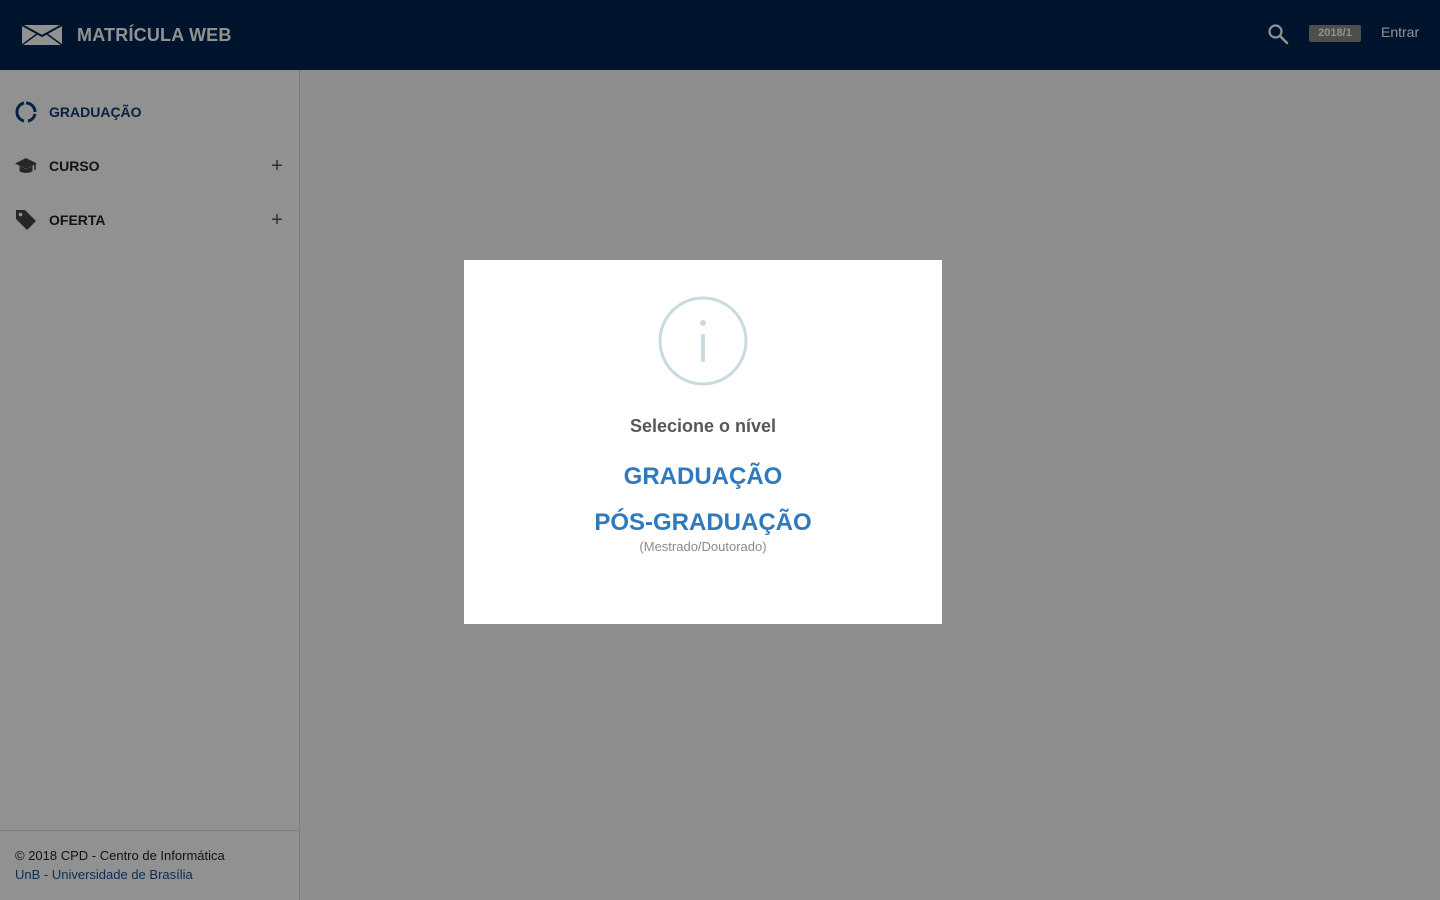  Describe the element at coordinates (703, 426) in the screenshot. I see `dialog-title: Selecione o nível` at that location.